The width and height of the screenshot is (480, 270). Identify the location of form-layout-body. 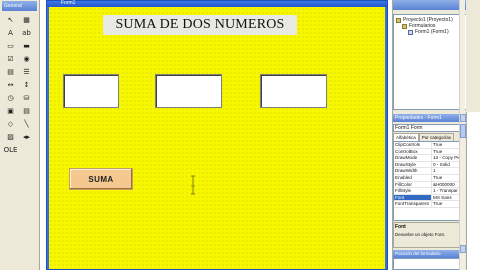
(429, 264).